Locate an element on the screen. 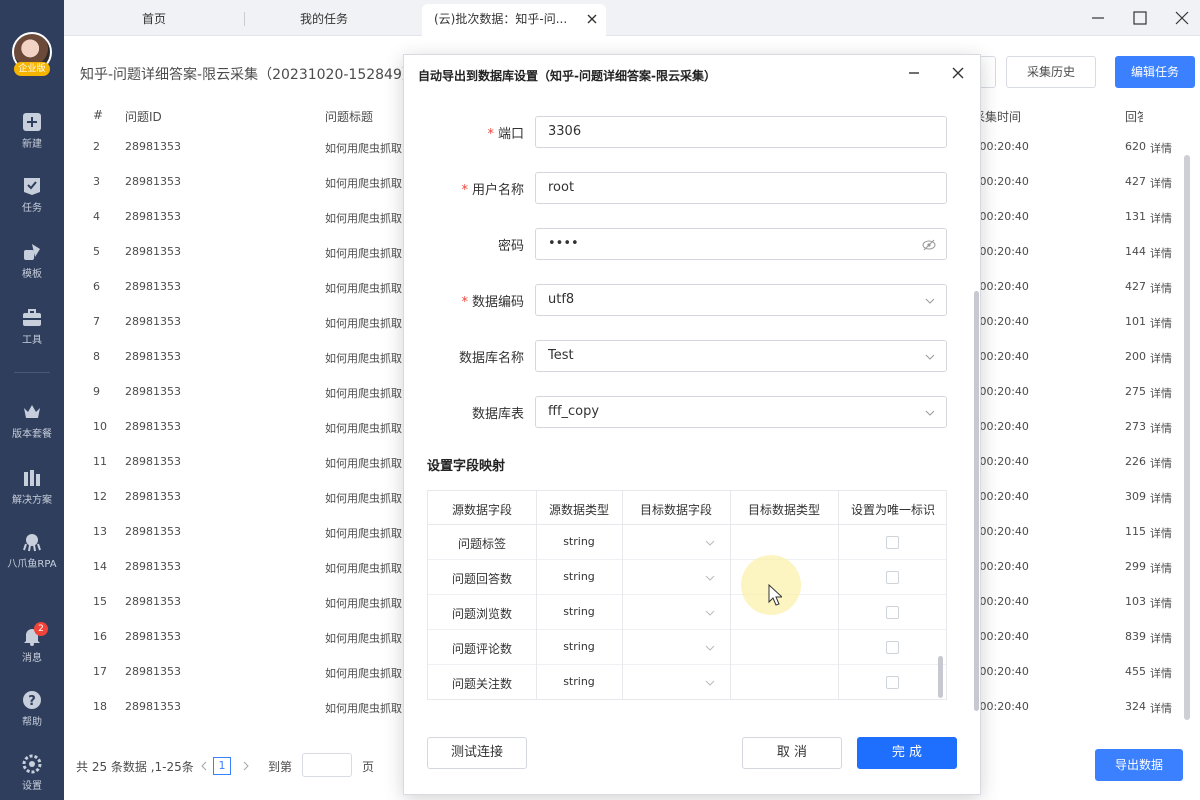 The height and width of the screenshot is (800, 1200). sidebar-item-label: 新建 is located at coordinates (32, 144).